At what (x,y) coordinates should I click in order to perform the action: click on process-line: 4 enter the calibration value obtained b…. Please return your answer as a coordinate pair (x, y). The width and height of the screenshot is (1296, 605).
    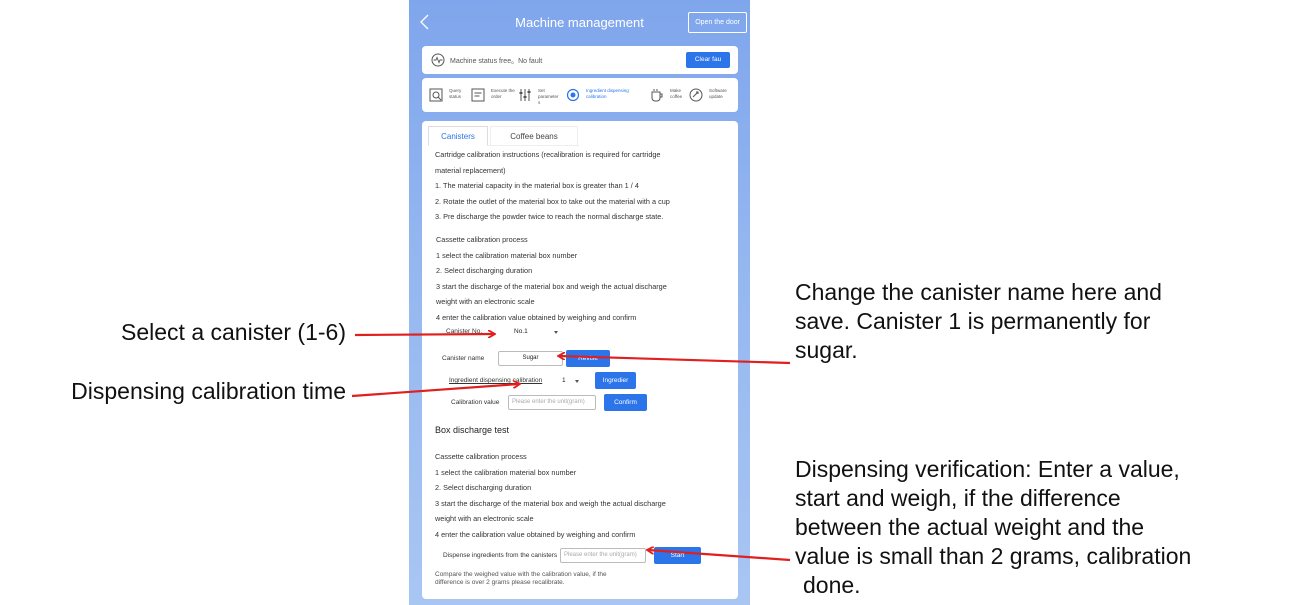
    Looking at the image, I should click on (535, 534).